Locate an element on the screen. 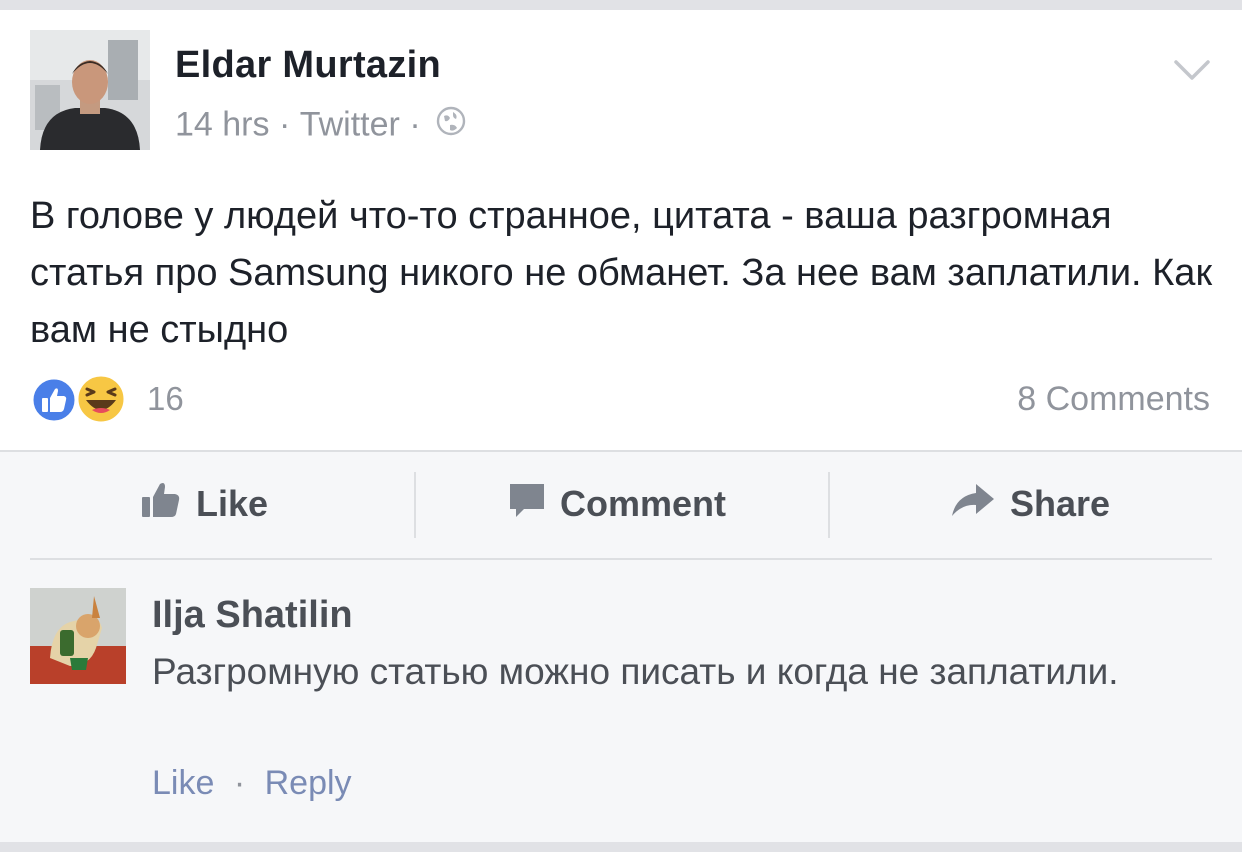 Image resolution: width=1242 pixels, height=852 pixels. commenter-avatar is located at coordinates (78, 636).